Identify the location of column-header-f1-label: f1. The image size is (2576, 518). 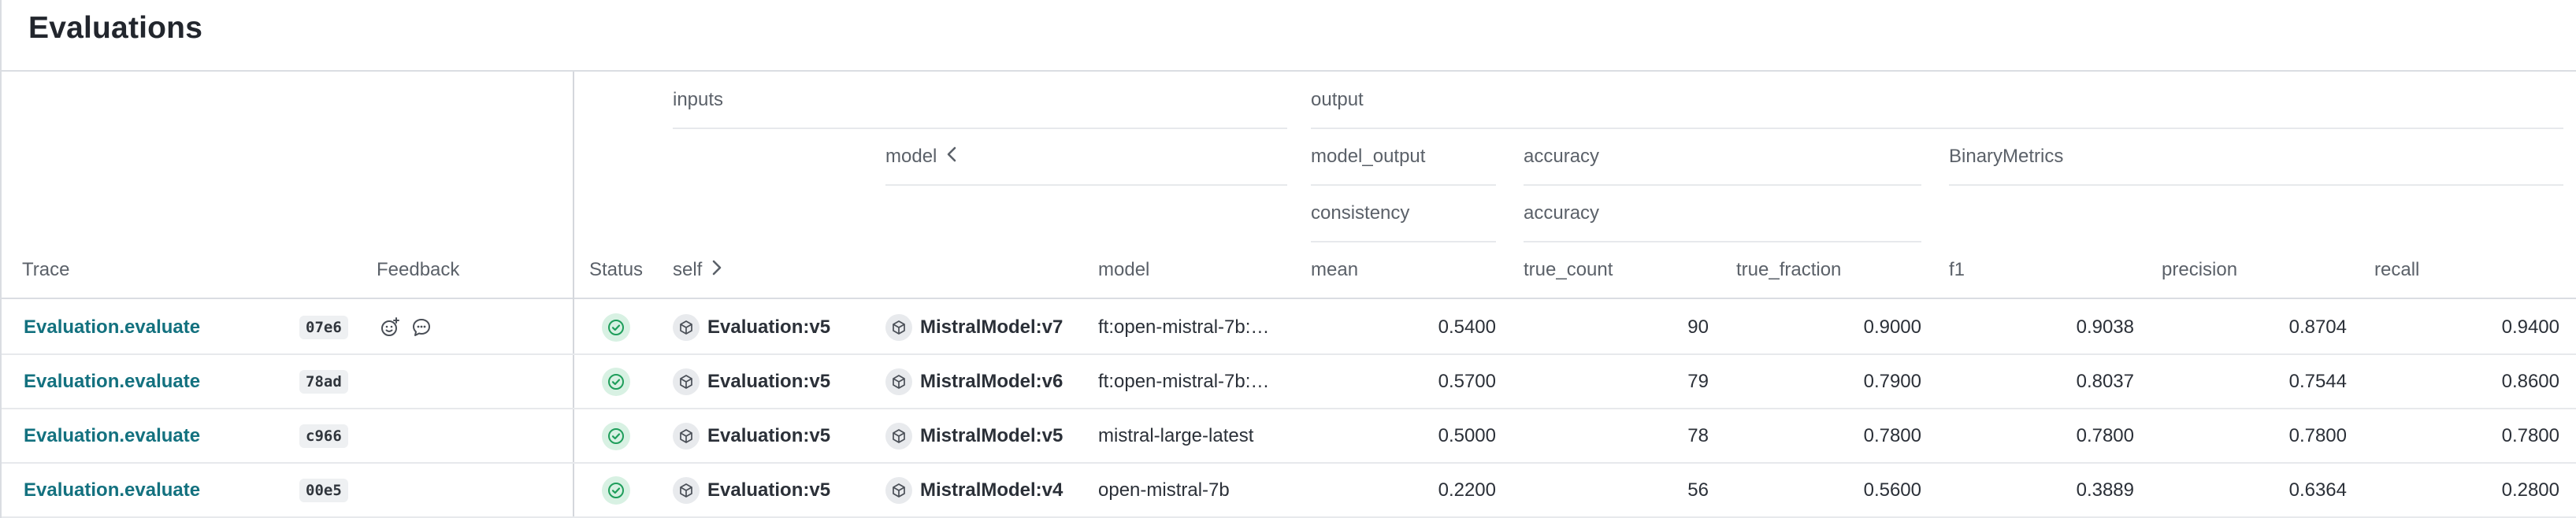
(1957, 269).